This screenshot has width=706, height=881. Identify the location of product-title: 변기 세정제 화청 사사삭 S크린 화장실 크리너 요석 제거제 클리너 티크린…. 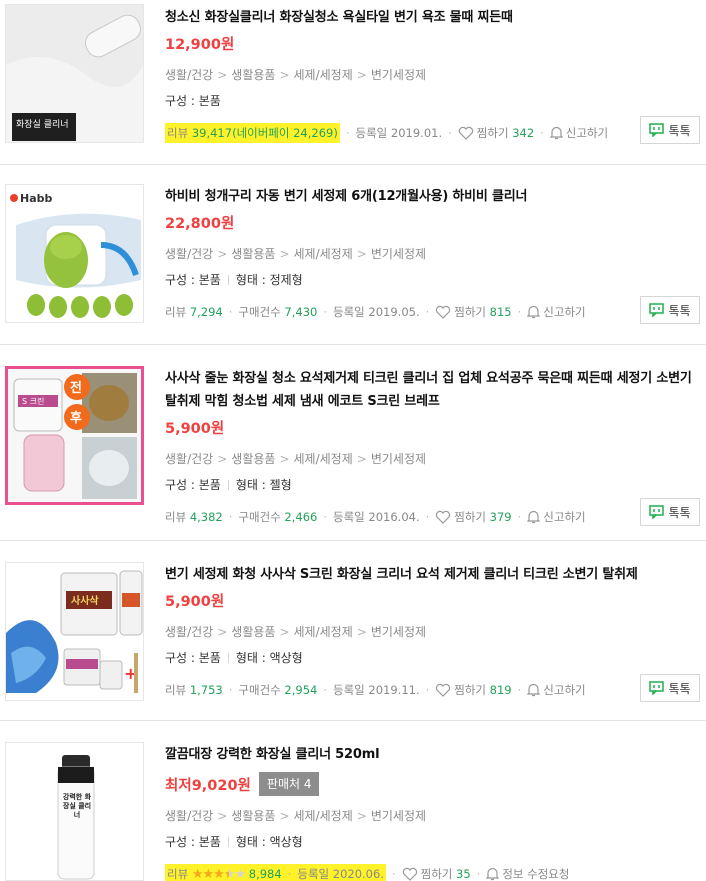
(431, 574).